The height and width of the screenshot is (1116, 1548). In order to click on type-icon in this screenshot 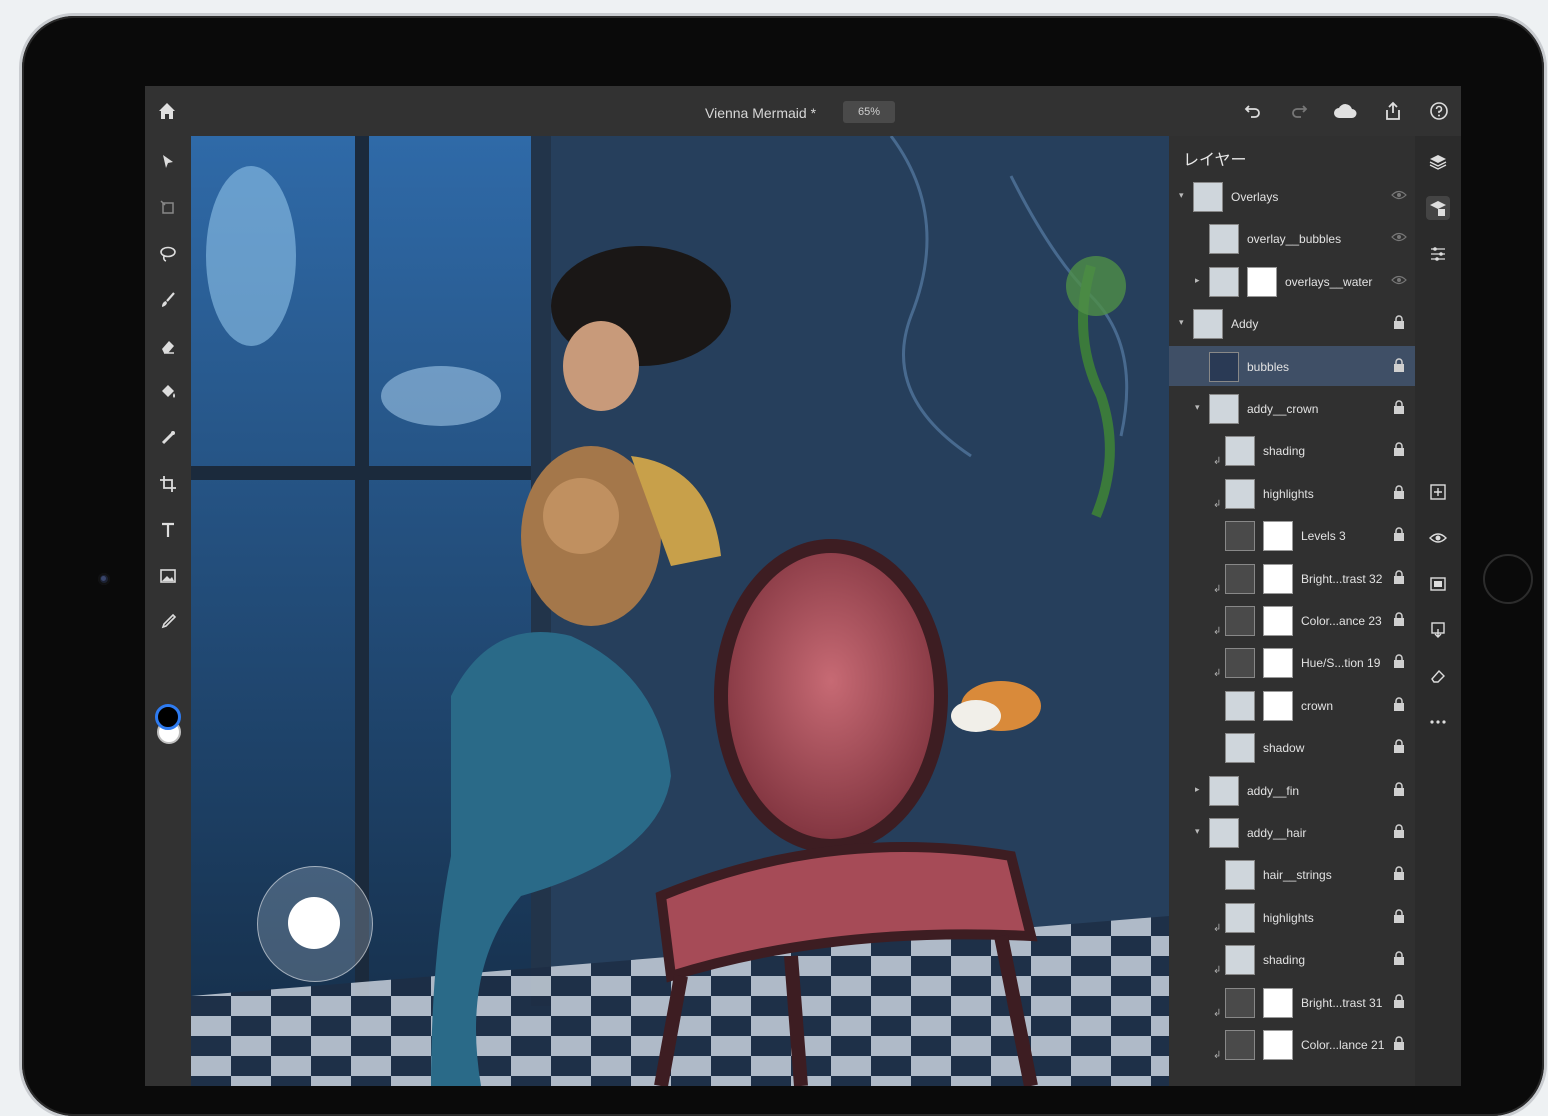, I will do `click(168, 530)`.